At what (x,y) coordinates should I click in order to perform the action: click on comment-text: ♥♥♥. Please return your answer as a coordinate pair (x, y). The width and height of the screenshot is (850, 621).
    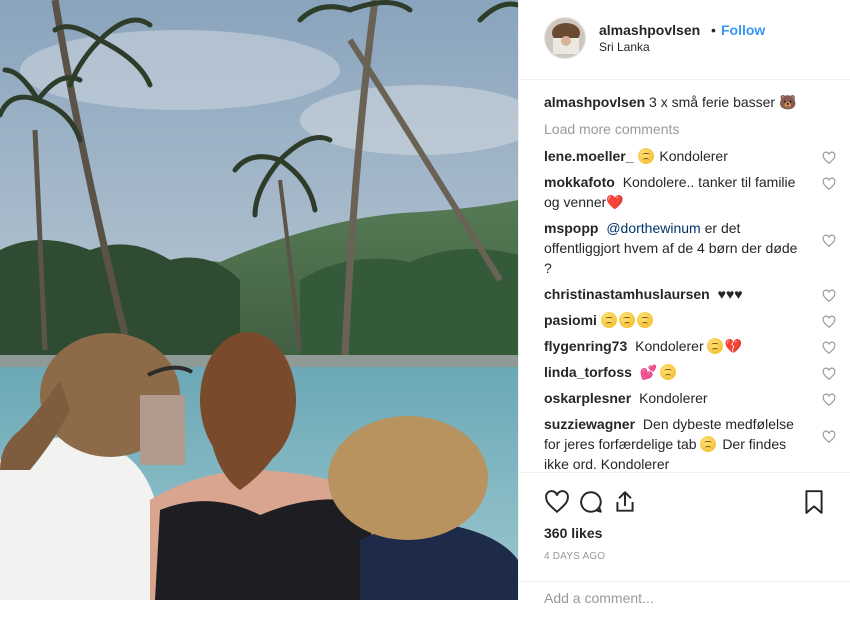
    Looking at the image, I should click on (730, 294).